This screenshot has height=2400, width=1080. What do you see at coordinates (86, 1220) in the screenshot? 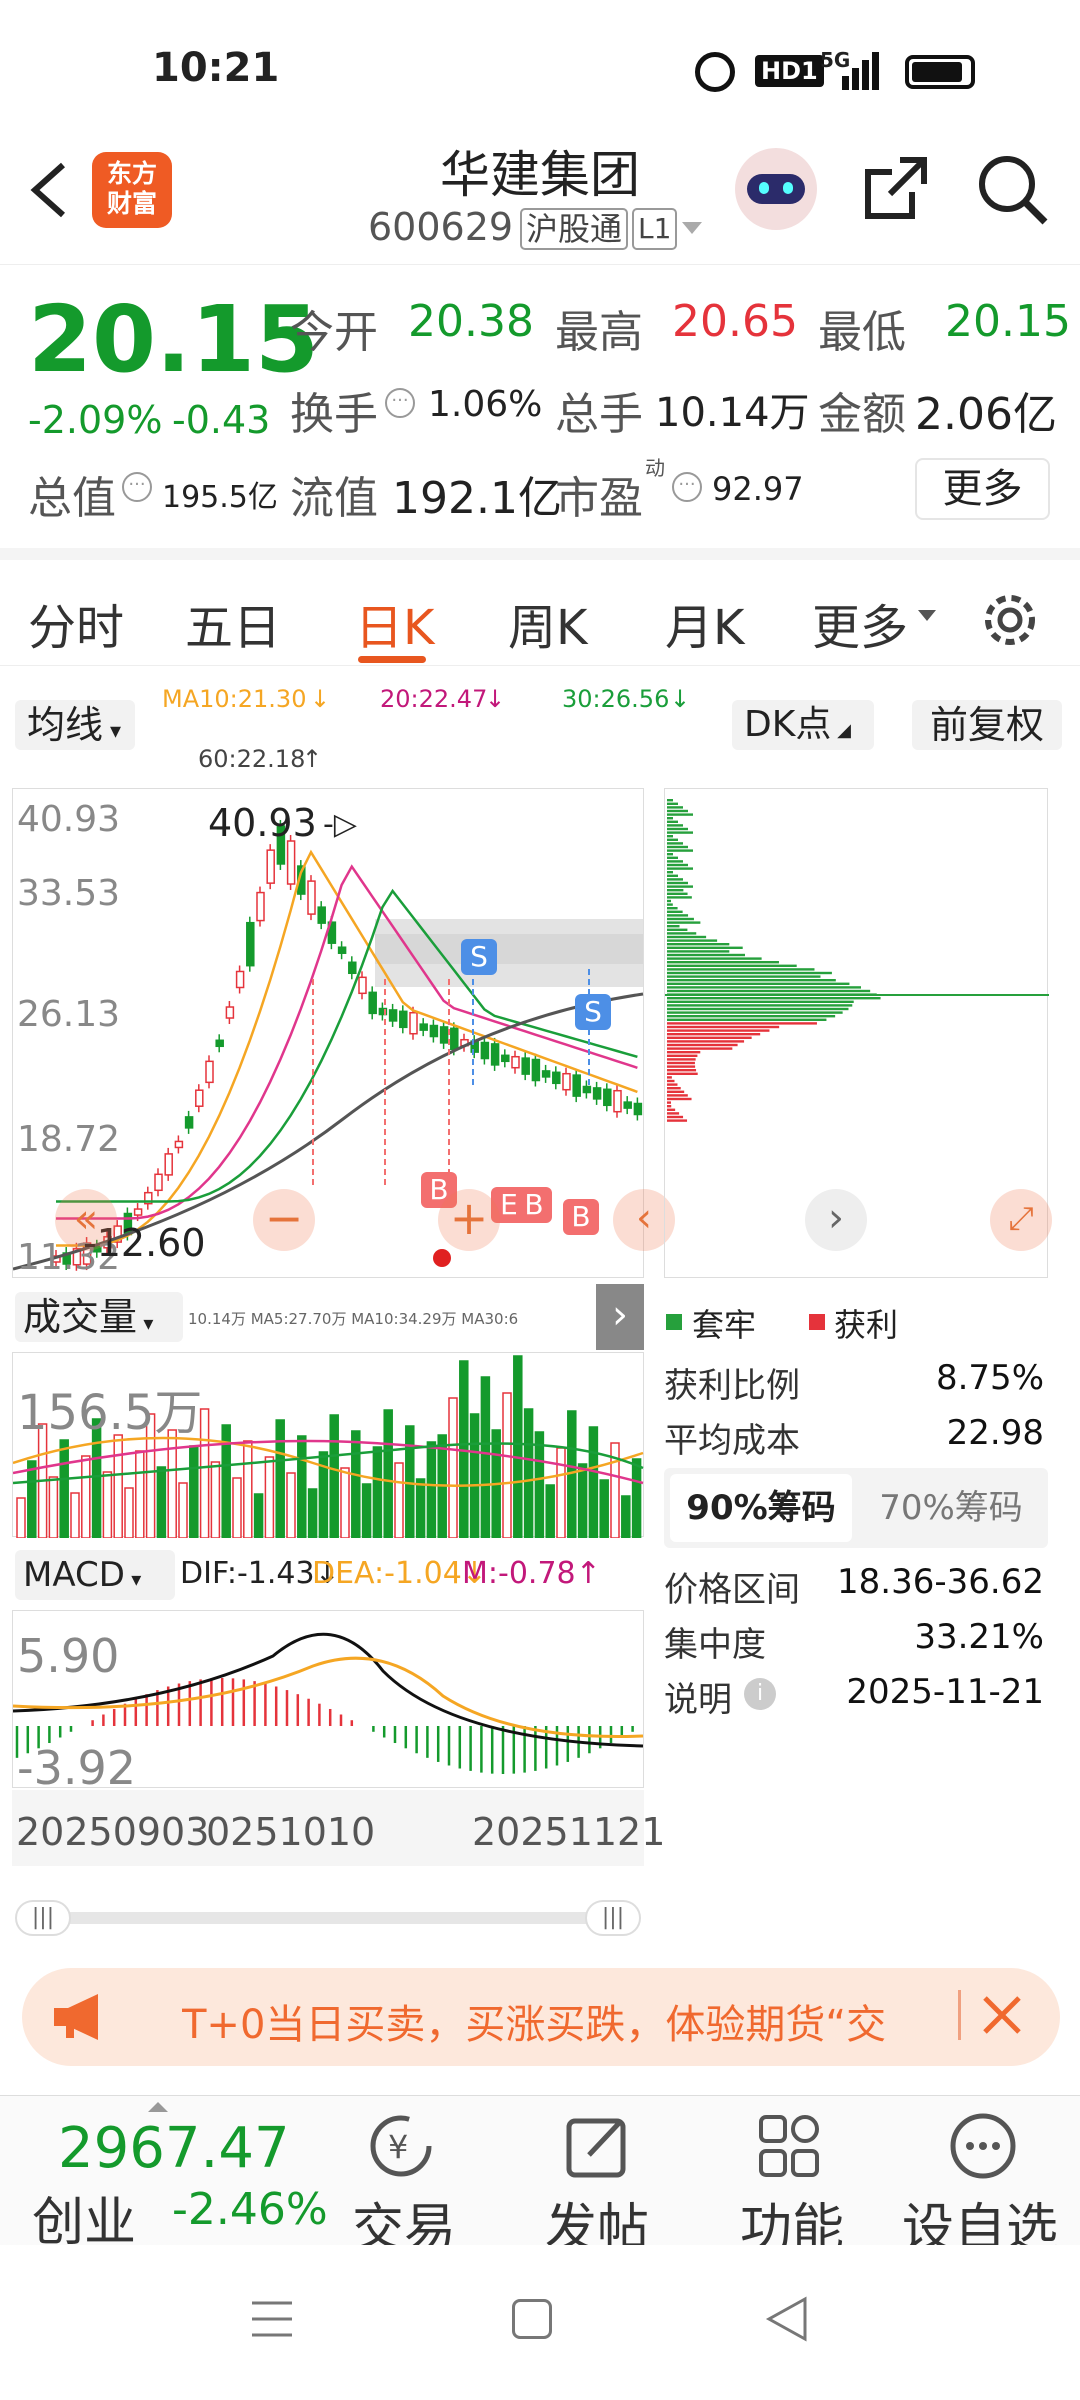
I see `scroll-left-icon: «` at bounding box center [86, 1220].